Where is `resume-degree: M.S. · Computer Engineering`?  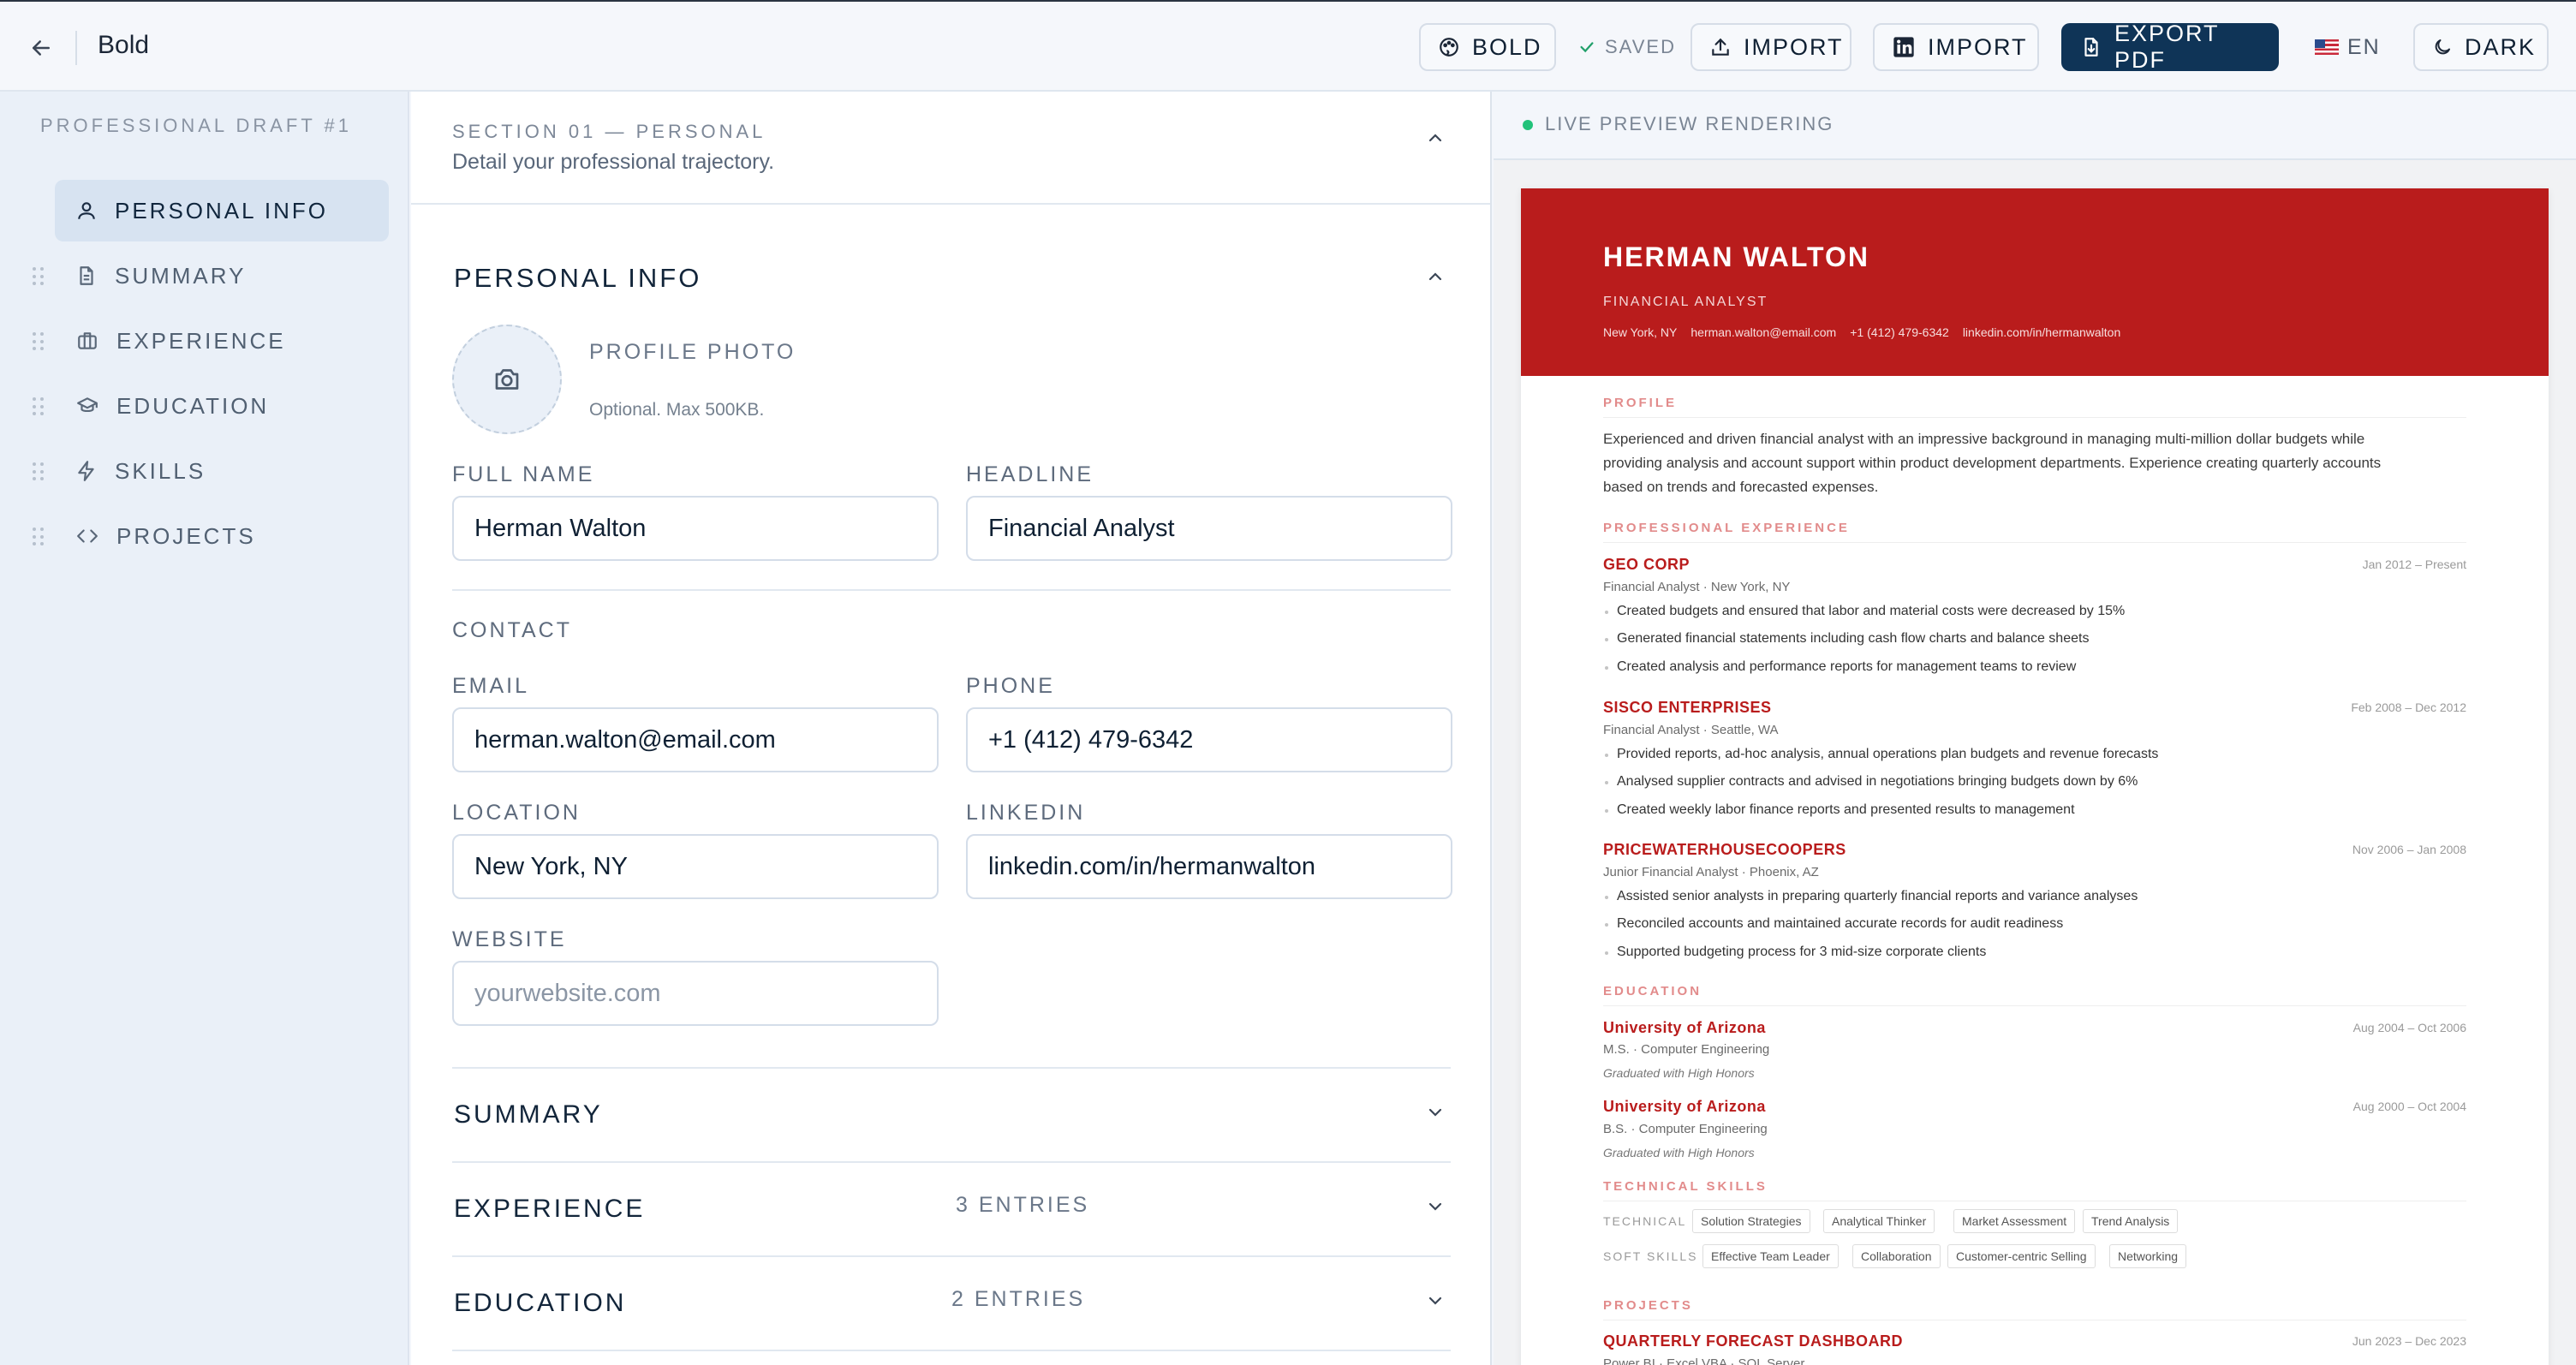
resume-degree: M.S. · Computer Engineering is located at coordinates (1686, 1049).